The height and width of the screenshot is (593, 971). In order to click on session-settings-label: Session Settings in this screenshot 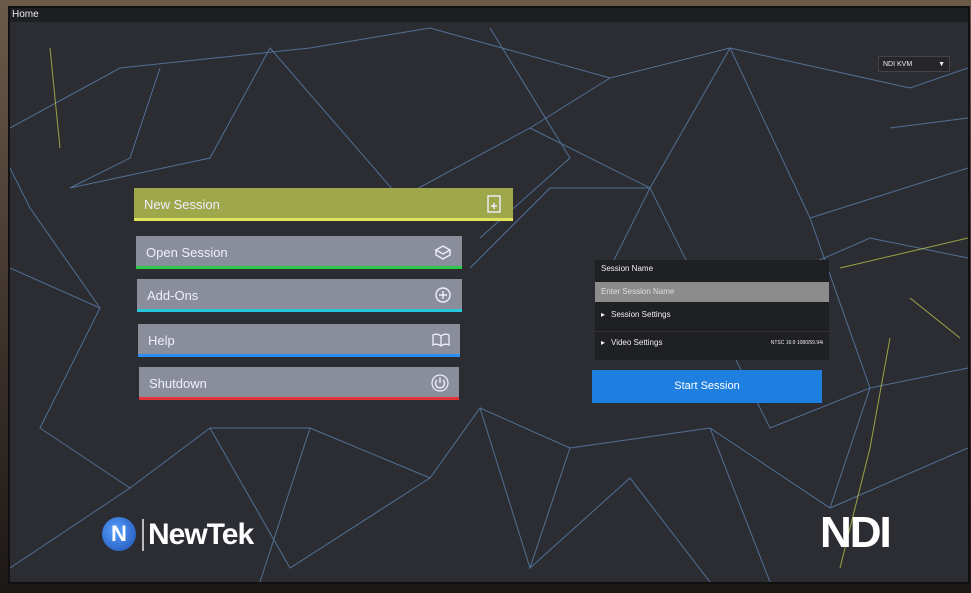, I will do `click(641, 314)`.